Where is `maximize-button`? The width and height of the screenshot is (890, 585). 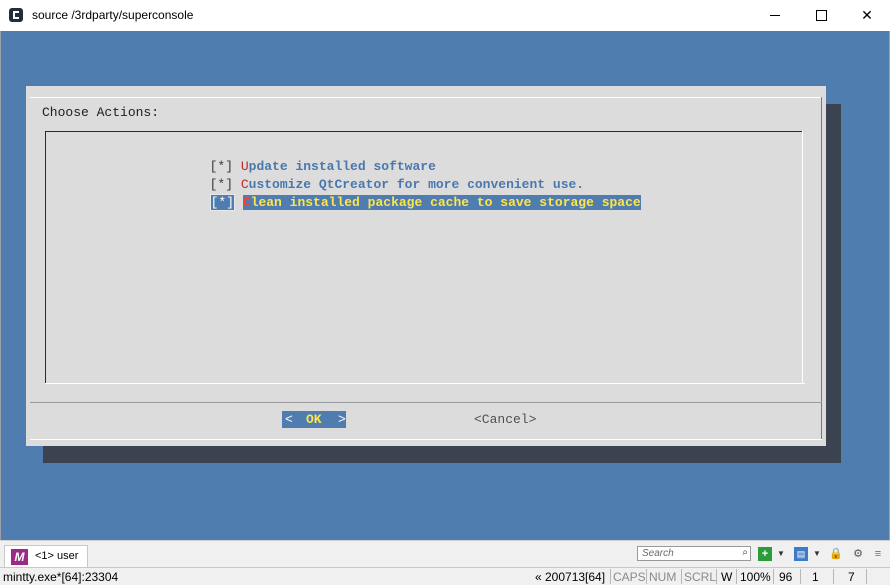 maximize-button is located at coordinates (821, 15).